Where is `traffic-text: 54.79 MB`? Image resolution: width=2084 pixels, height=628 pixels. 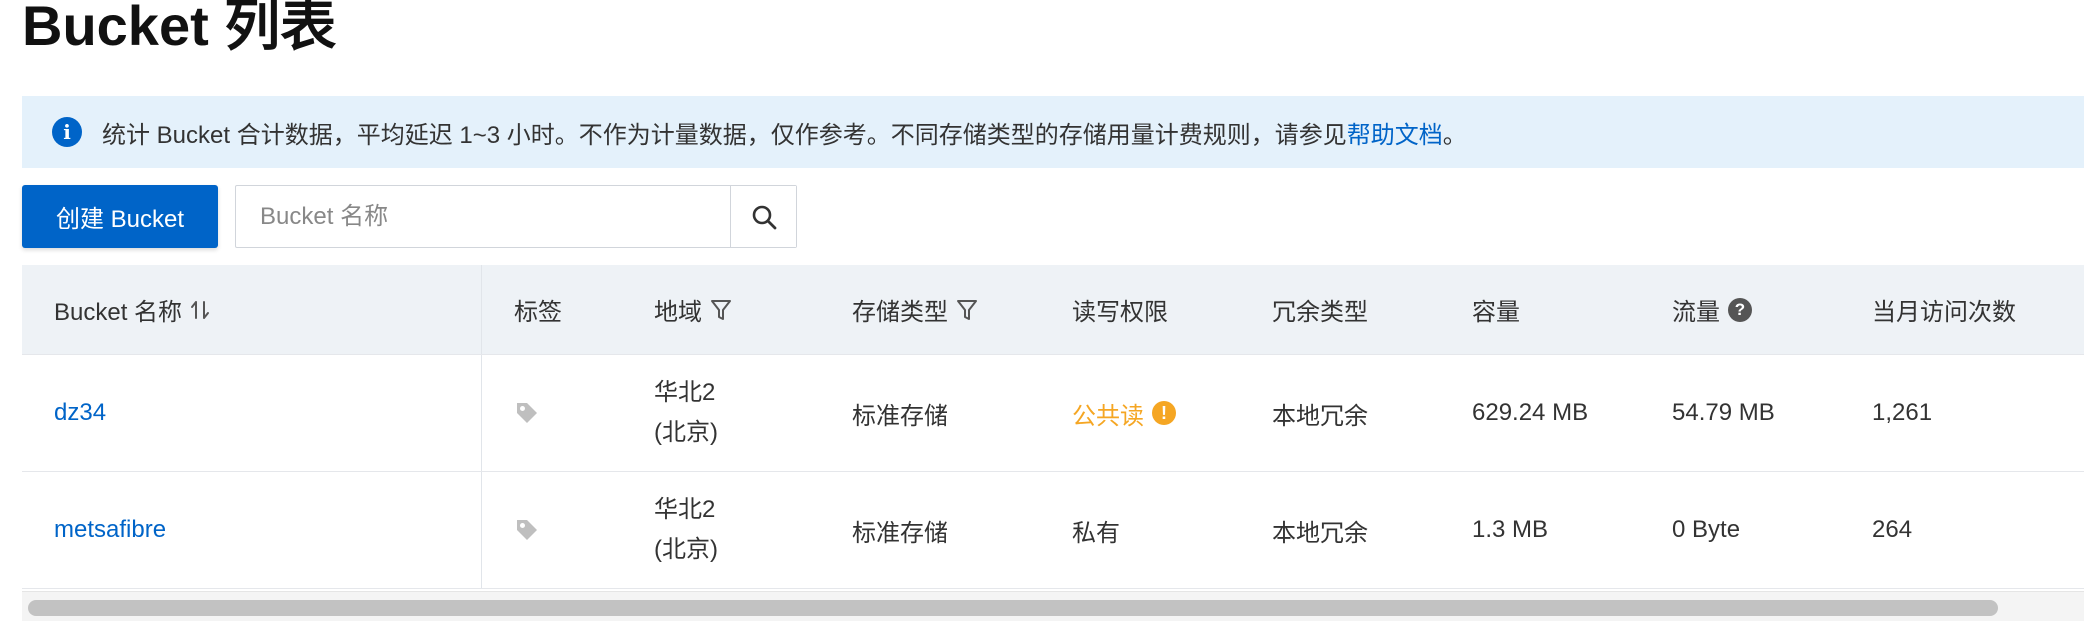
traffic-text: 54.79 MB is located at coordinates (1723, 412).